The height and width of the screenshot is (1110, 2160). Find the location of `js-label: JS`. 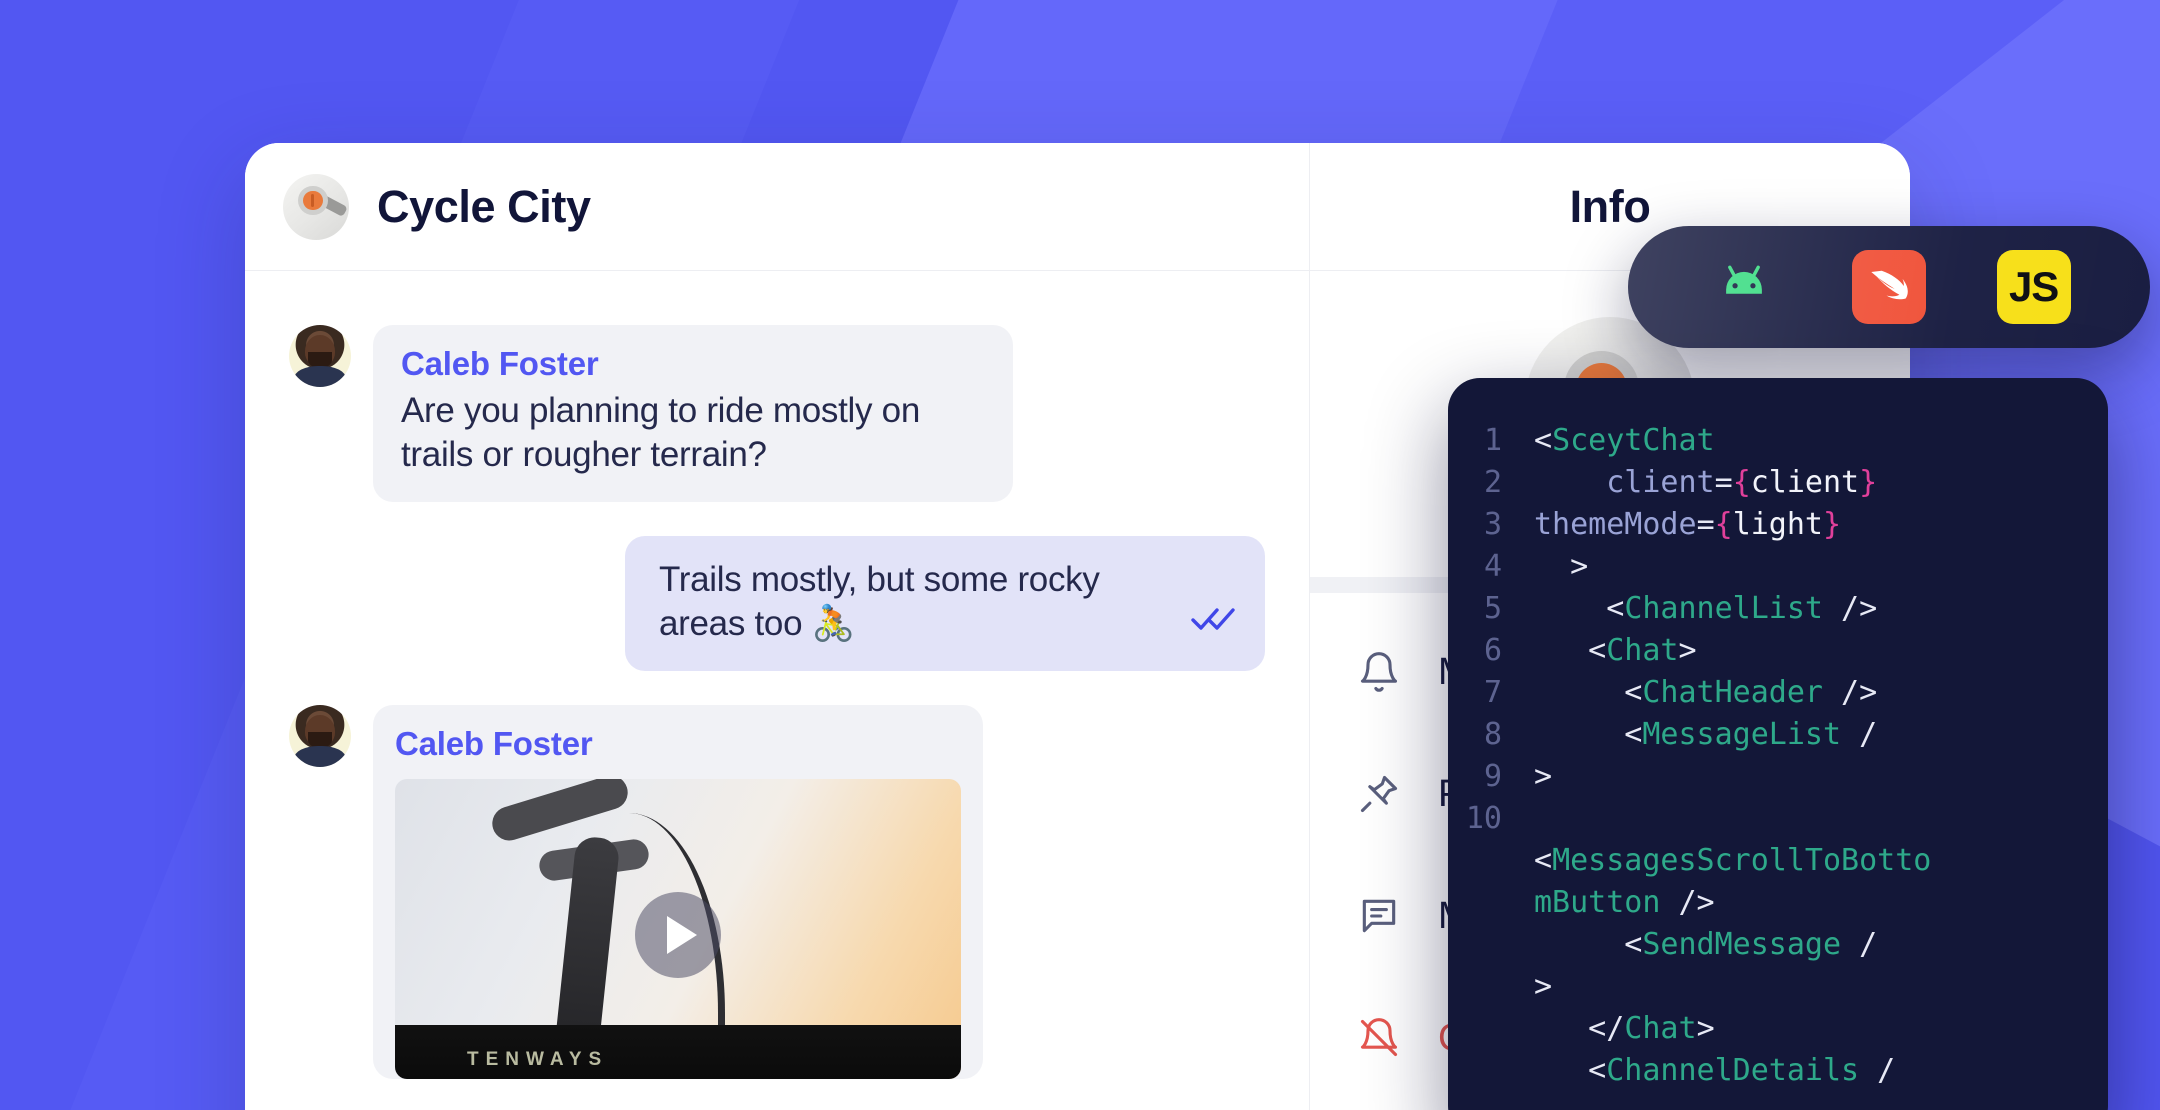

js-label: JS is located at coordinates (2033, 286).